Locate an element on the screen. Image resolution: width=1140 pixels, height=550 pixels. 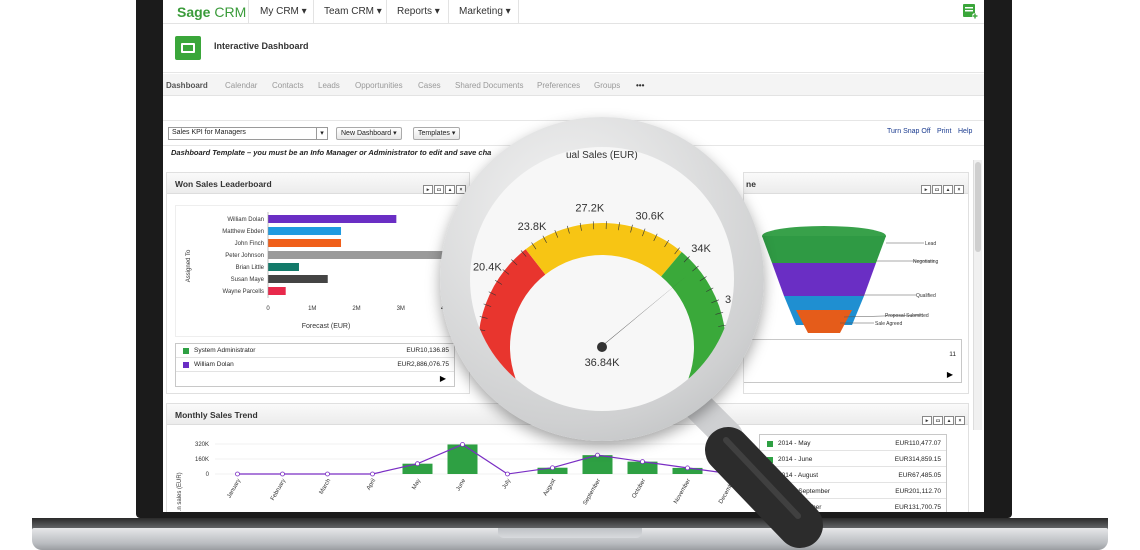
tab-leads: Leads is located at coordinates (329, 85).